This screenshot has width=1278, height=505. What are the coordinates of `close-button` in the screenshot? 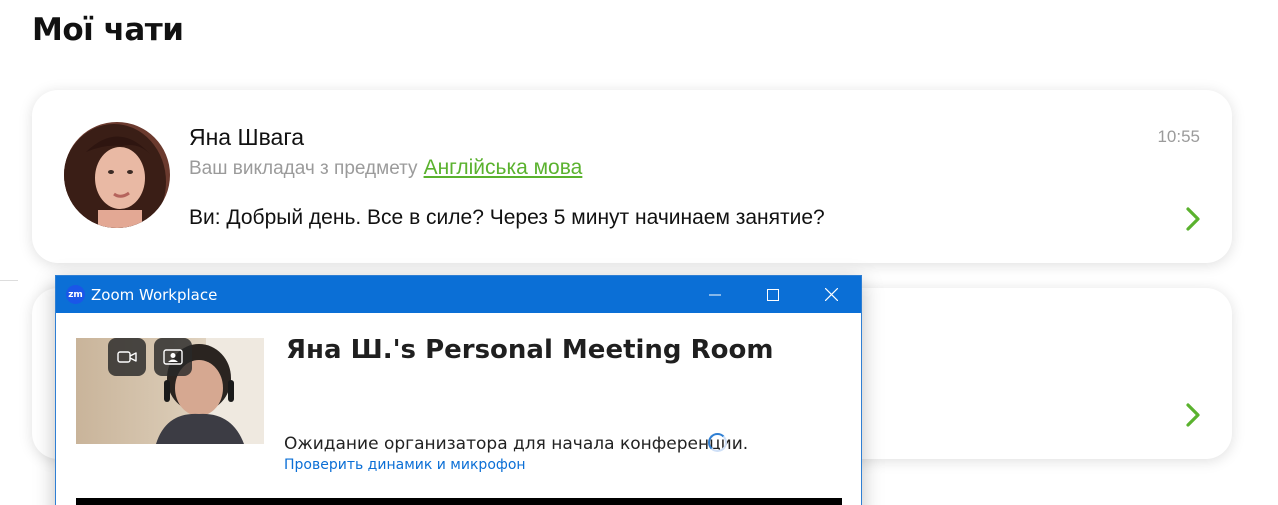 It's located at (831, 294).